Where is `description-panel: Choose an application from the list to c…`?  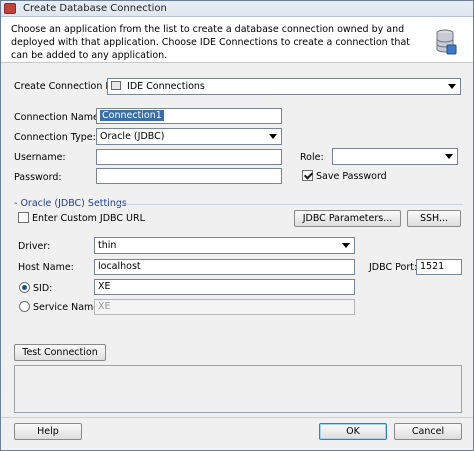 description-panel: Choose an application from the list to c… is located at coordinates (237, 40).